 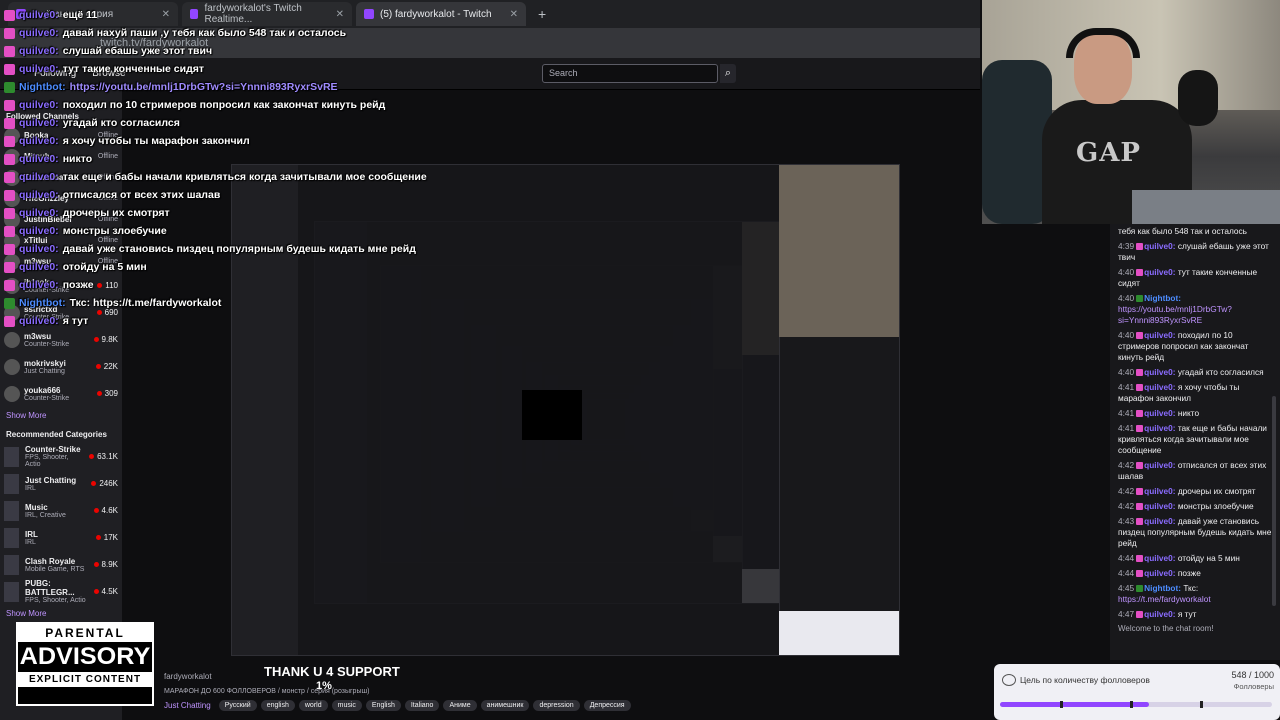 What do you see at coordinates (188, 676) in the screenshot?
I see `channel-name: fardyworkalot` at bounding box center [188, 676].